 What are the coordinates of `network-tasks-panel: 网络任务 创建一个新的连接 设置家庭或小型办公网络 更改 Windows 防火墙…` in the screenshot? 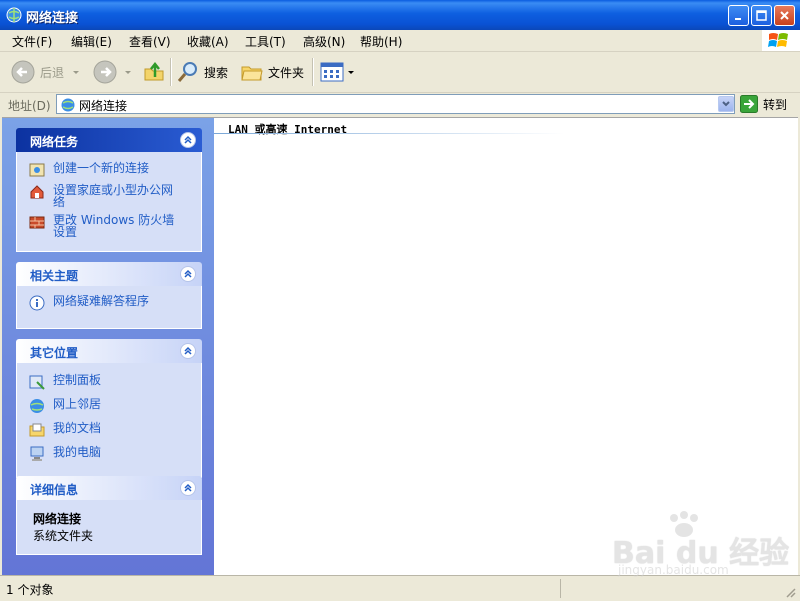 It's located at (109, 190).